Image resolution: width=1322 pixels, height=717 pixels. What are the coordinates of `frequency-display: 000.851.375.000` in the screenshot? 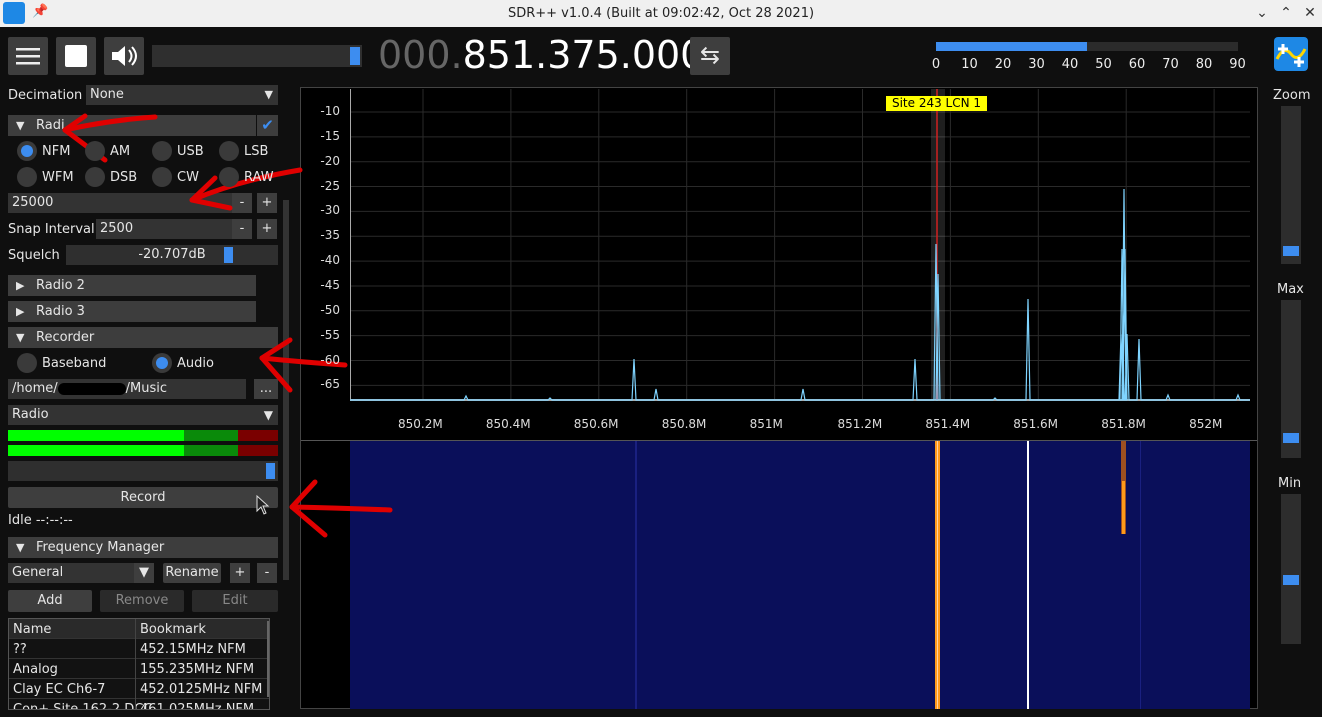 It's located at (541, 55).